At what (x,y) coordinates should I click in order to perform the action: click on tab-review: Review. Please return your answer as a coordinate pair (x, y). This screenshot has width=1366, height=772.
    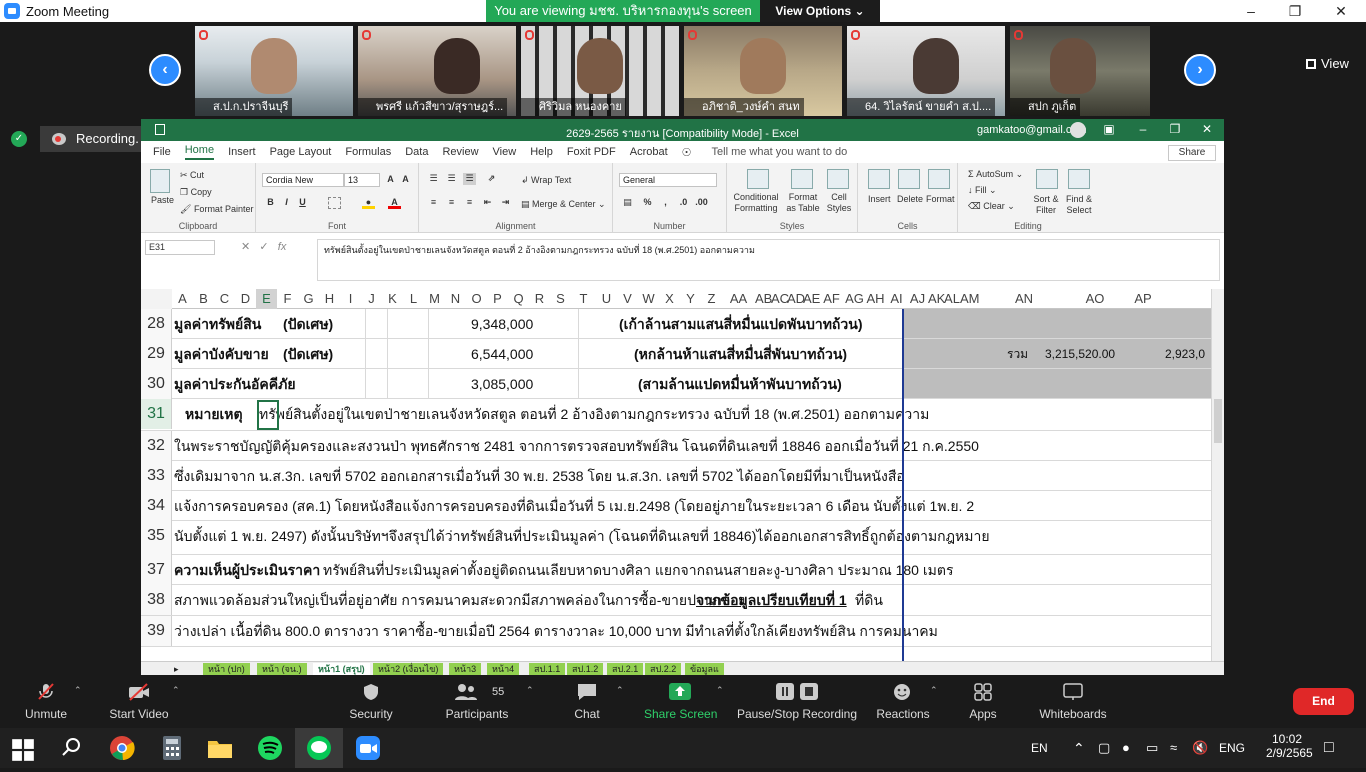
    Looking at the image, I should click on (460, 152).